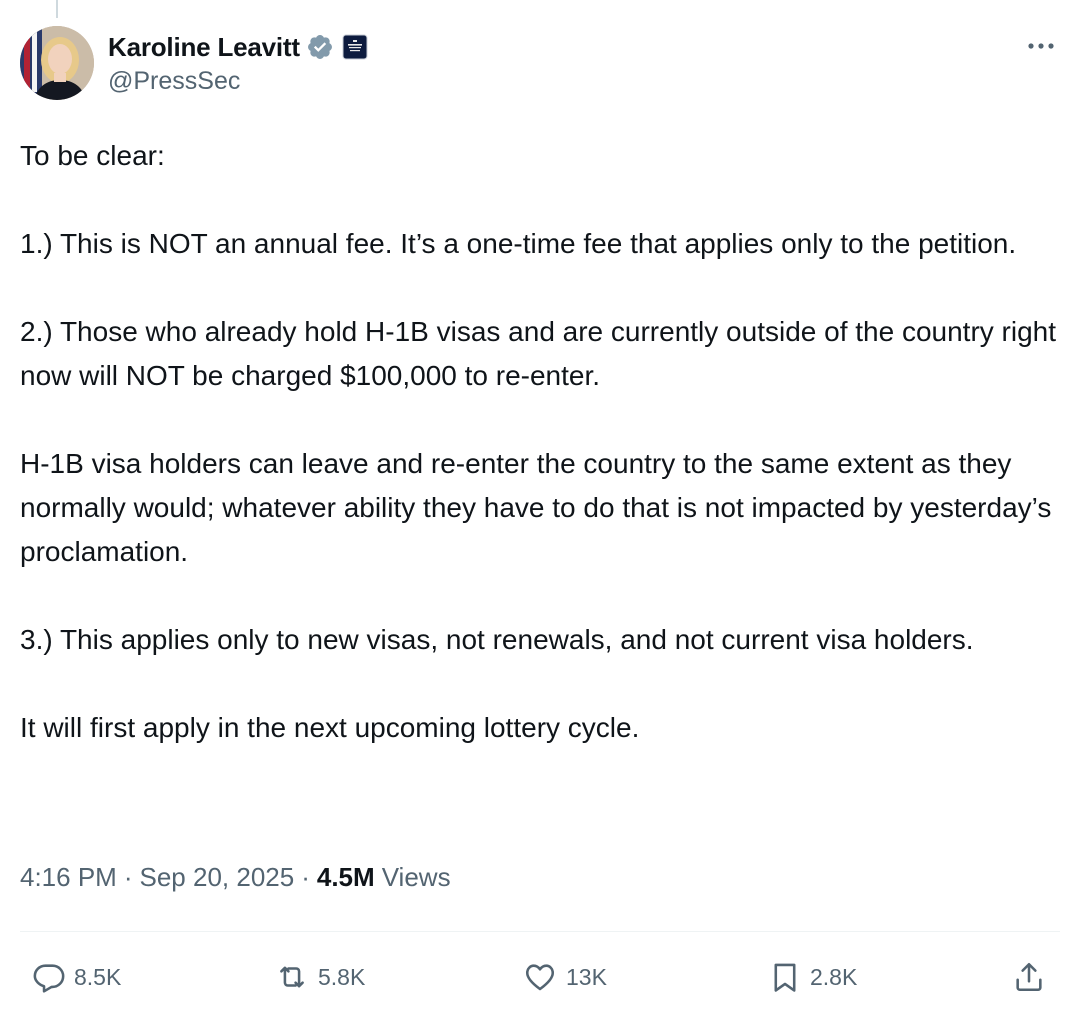 The height and width of the screenshot is (1023, 1080). I want to click on more-options-icon, so click(1041, 46).